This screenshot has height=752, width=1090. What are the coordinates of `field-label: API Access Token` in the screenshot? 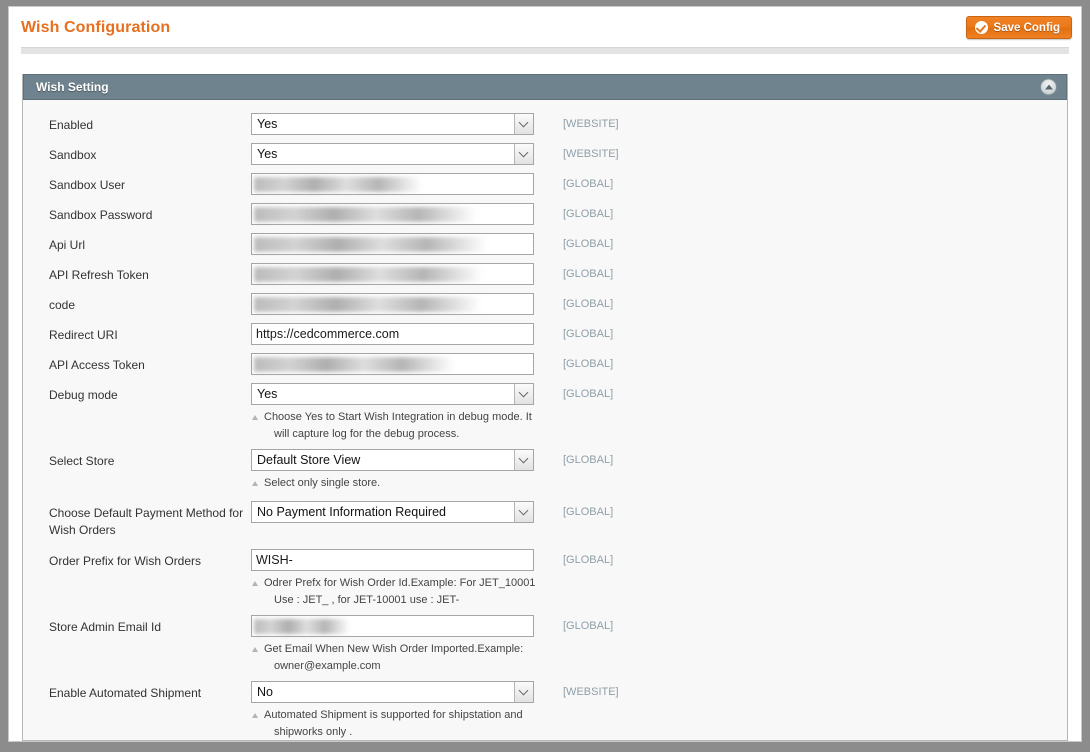 It's located at (97, 365).